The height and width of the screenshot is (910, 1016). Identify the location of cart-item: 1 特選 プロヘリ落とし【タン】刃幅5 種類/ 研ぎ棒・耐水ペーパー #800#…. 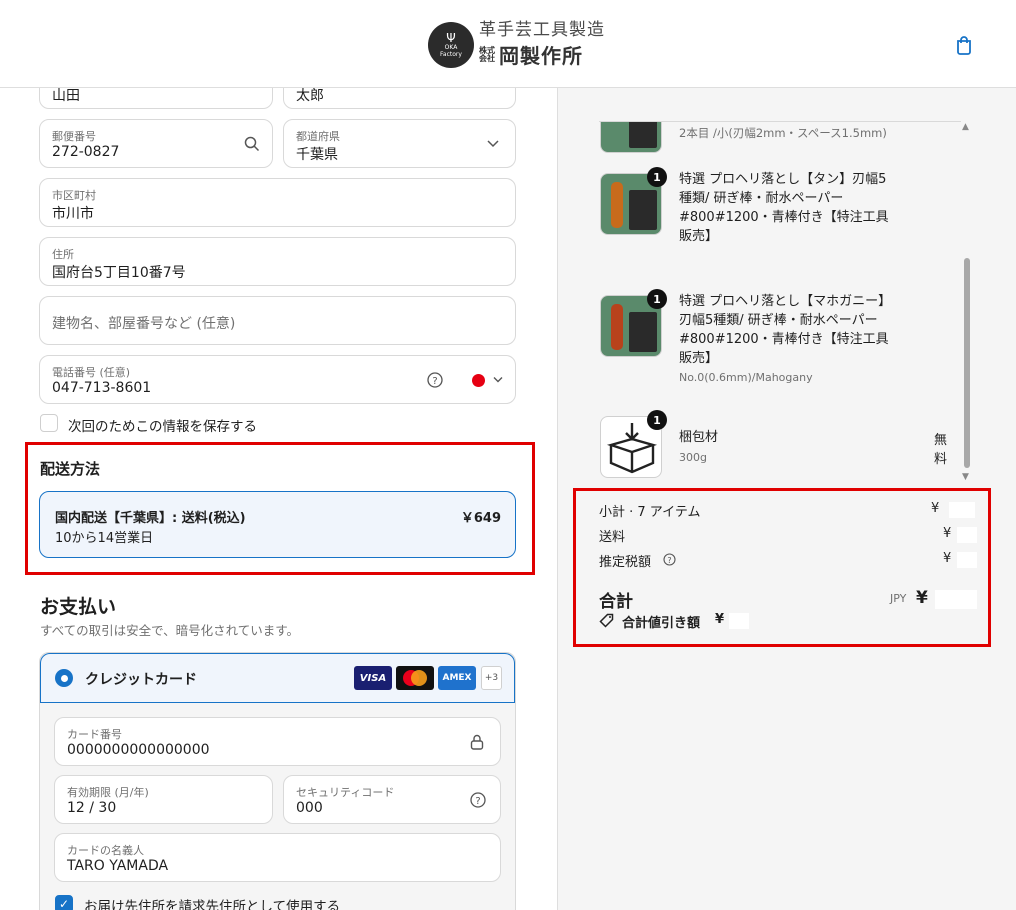
(758, 225).